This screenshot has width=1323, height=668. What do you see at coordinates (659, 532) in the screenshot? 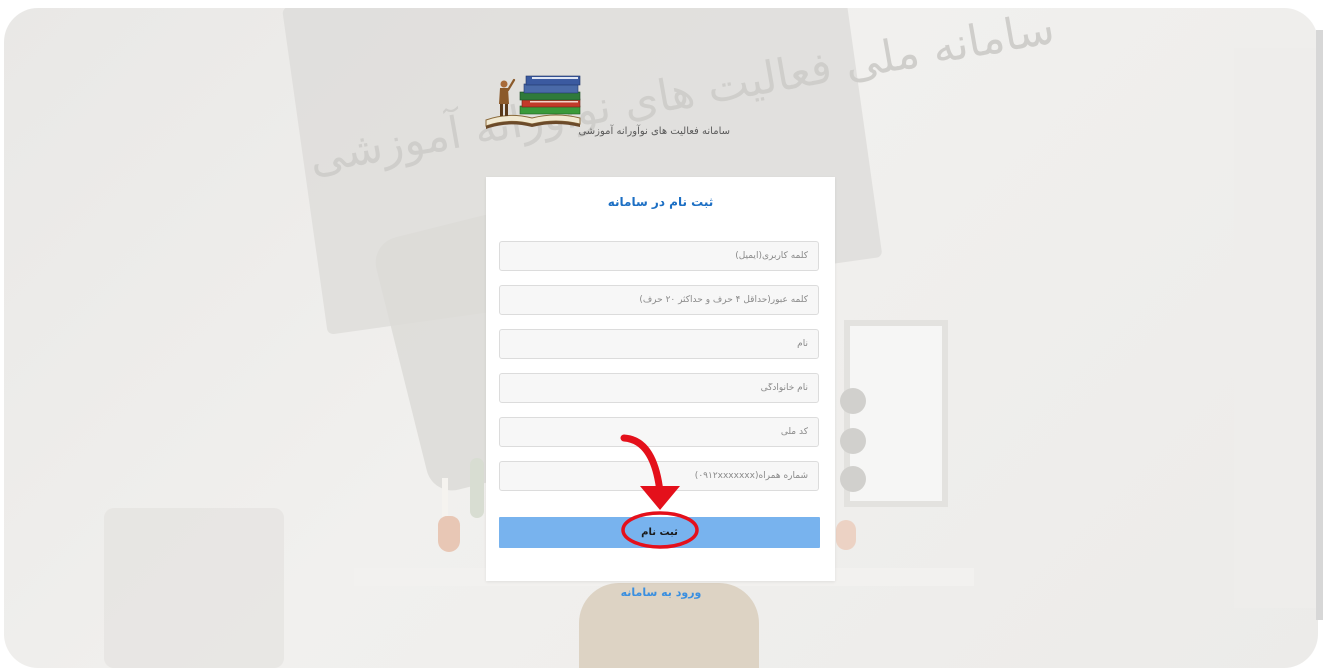
I see `register-button: ثبت نام` at bounding box center [659, 532].